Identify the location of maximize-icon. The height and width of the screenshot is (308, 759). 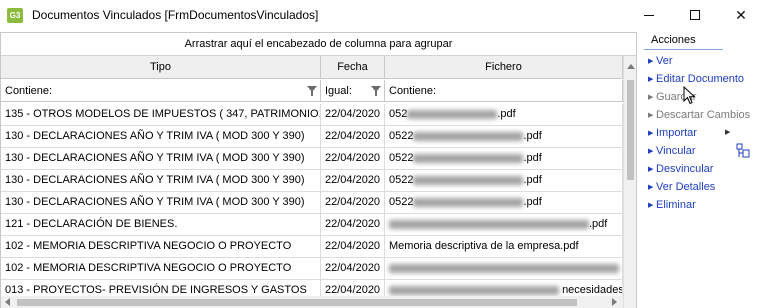
(695, 15).